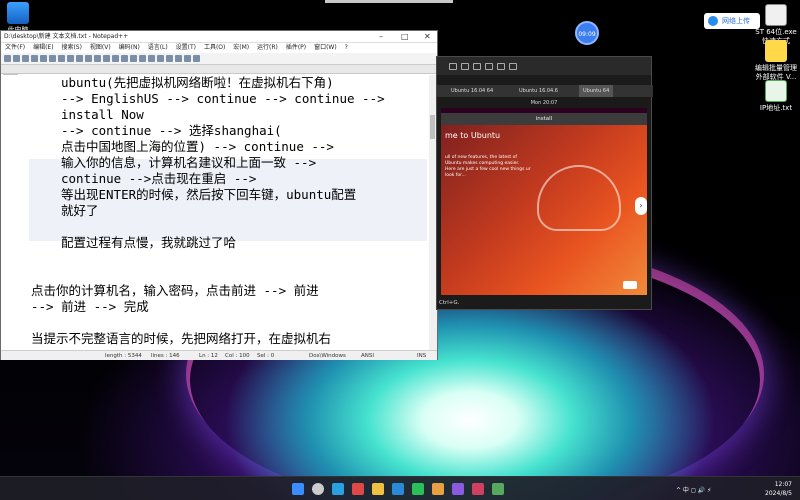 The width and height of the screenshot is (800, 500). What do you see at coordinates (267, 47) in the screenshot?
I see `menu-run: 运行(R)` at bounding box center [267, 47].